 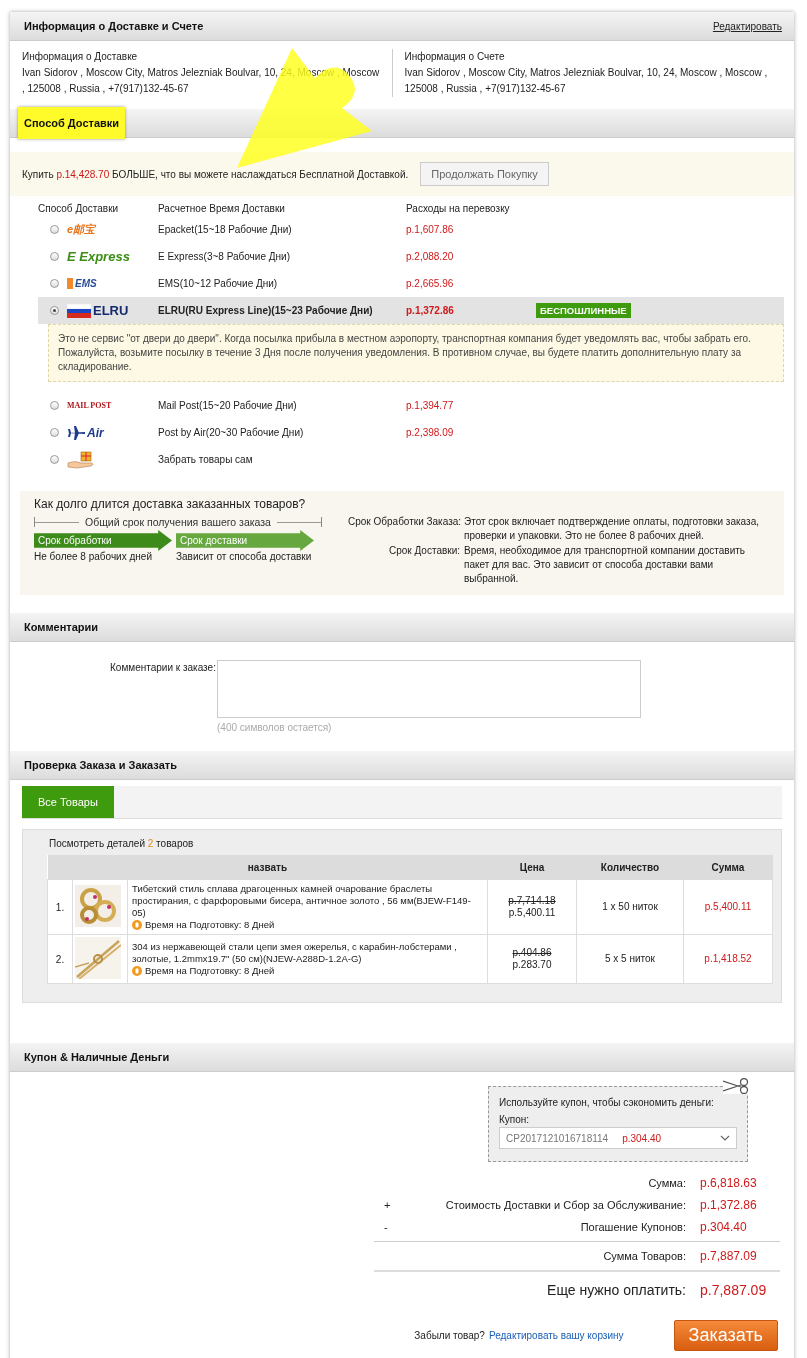 I want to click on column-header: Расчетное Время Доставки, so click(x=222, y=208).